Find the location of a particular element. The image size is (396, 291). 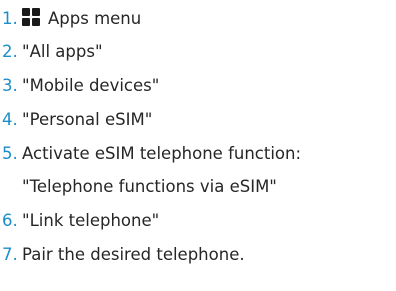

apps-grid-icon is located at coordinates (31, 17).